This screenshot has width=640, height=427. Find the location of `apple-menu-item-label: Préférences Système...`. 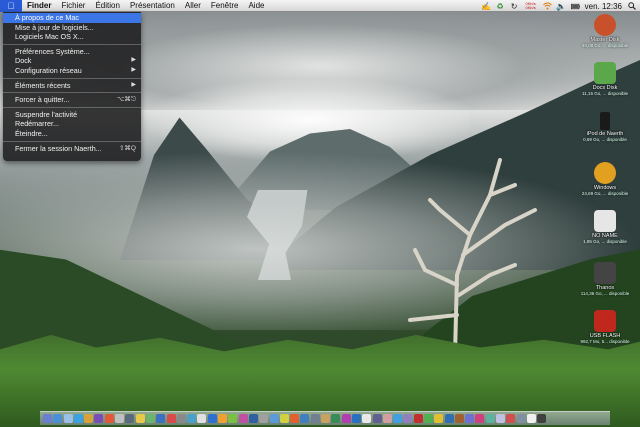

apple-menu-item-label: Préférences Système... is located at coordinates (52, 51).